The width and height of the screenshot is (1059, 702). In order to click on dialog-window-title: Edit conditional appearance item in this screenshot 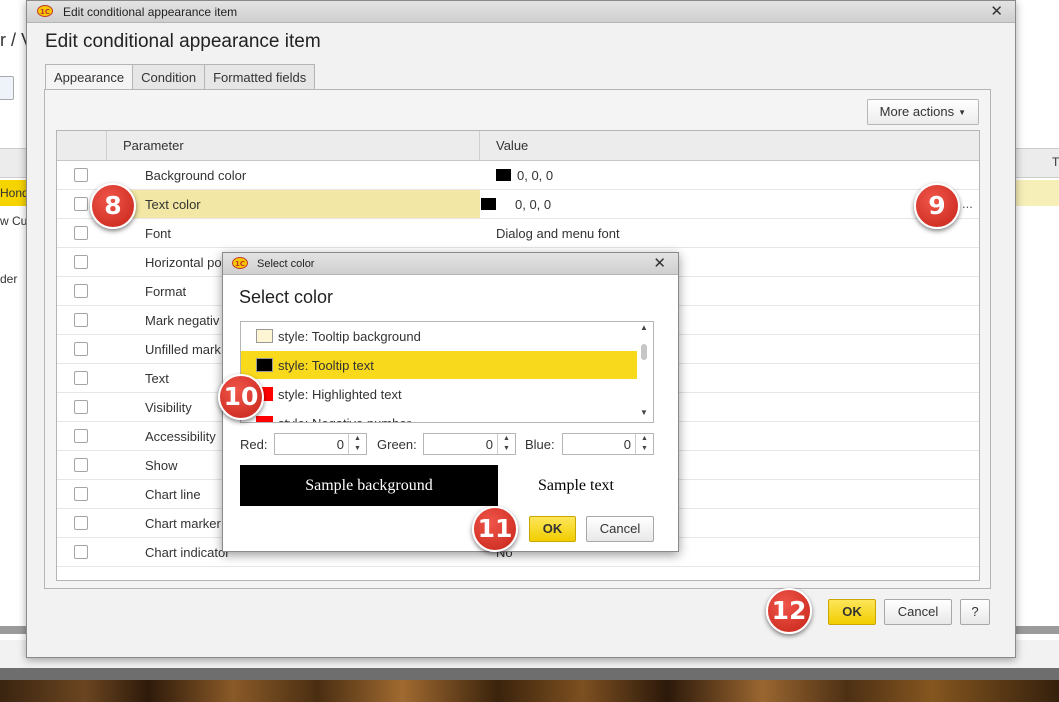, I will do `click(150, 12)`.